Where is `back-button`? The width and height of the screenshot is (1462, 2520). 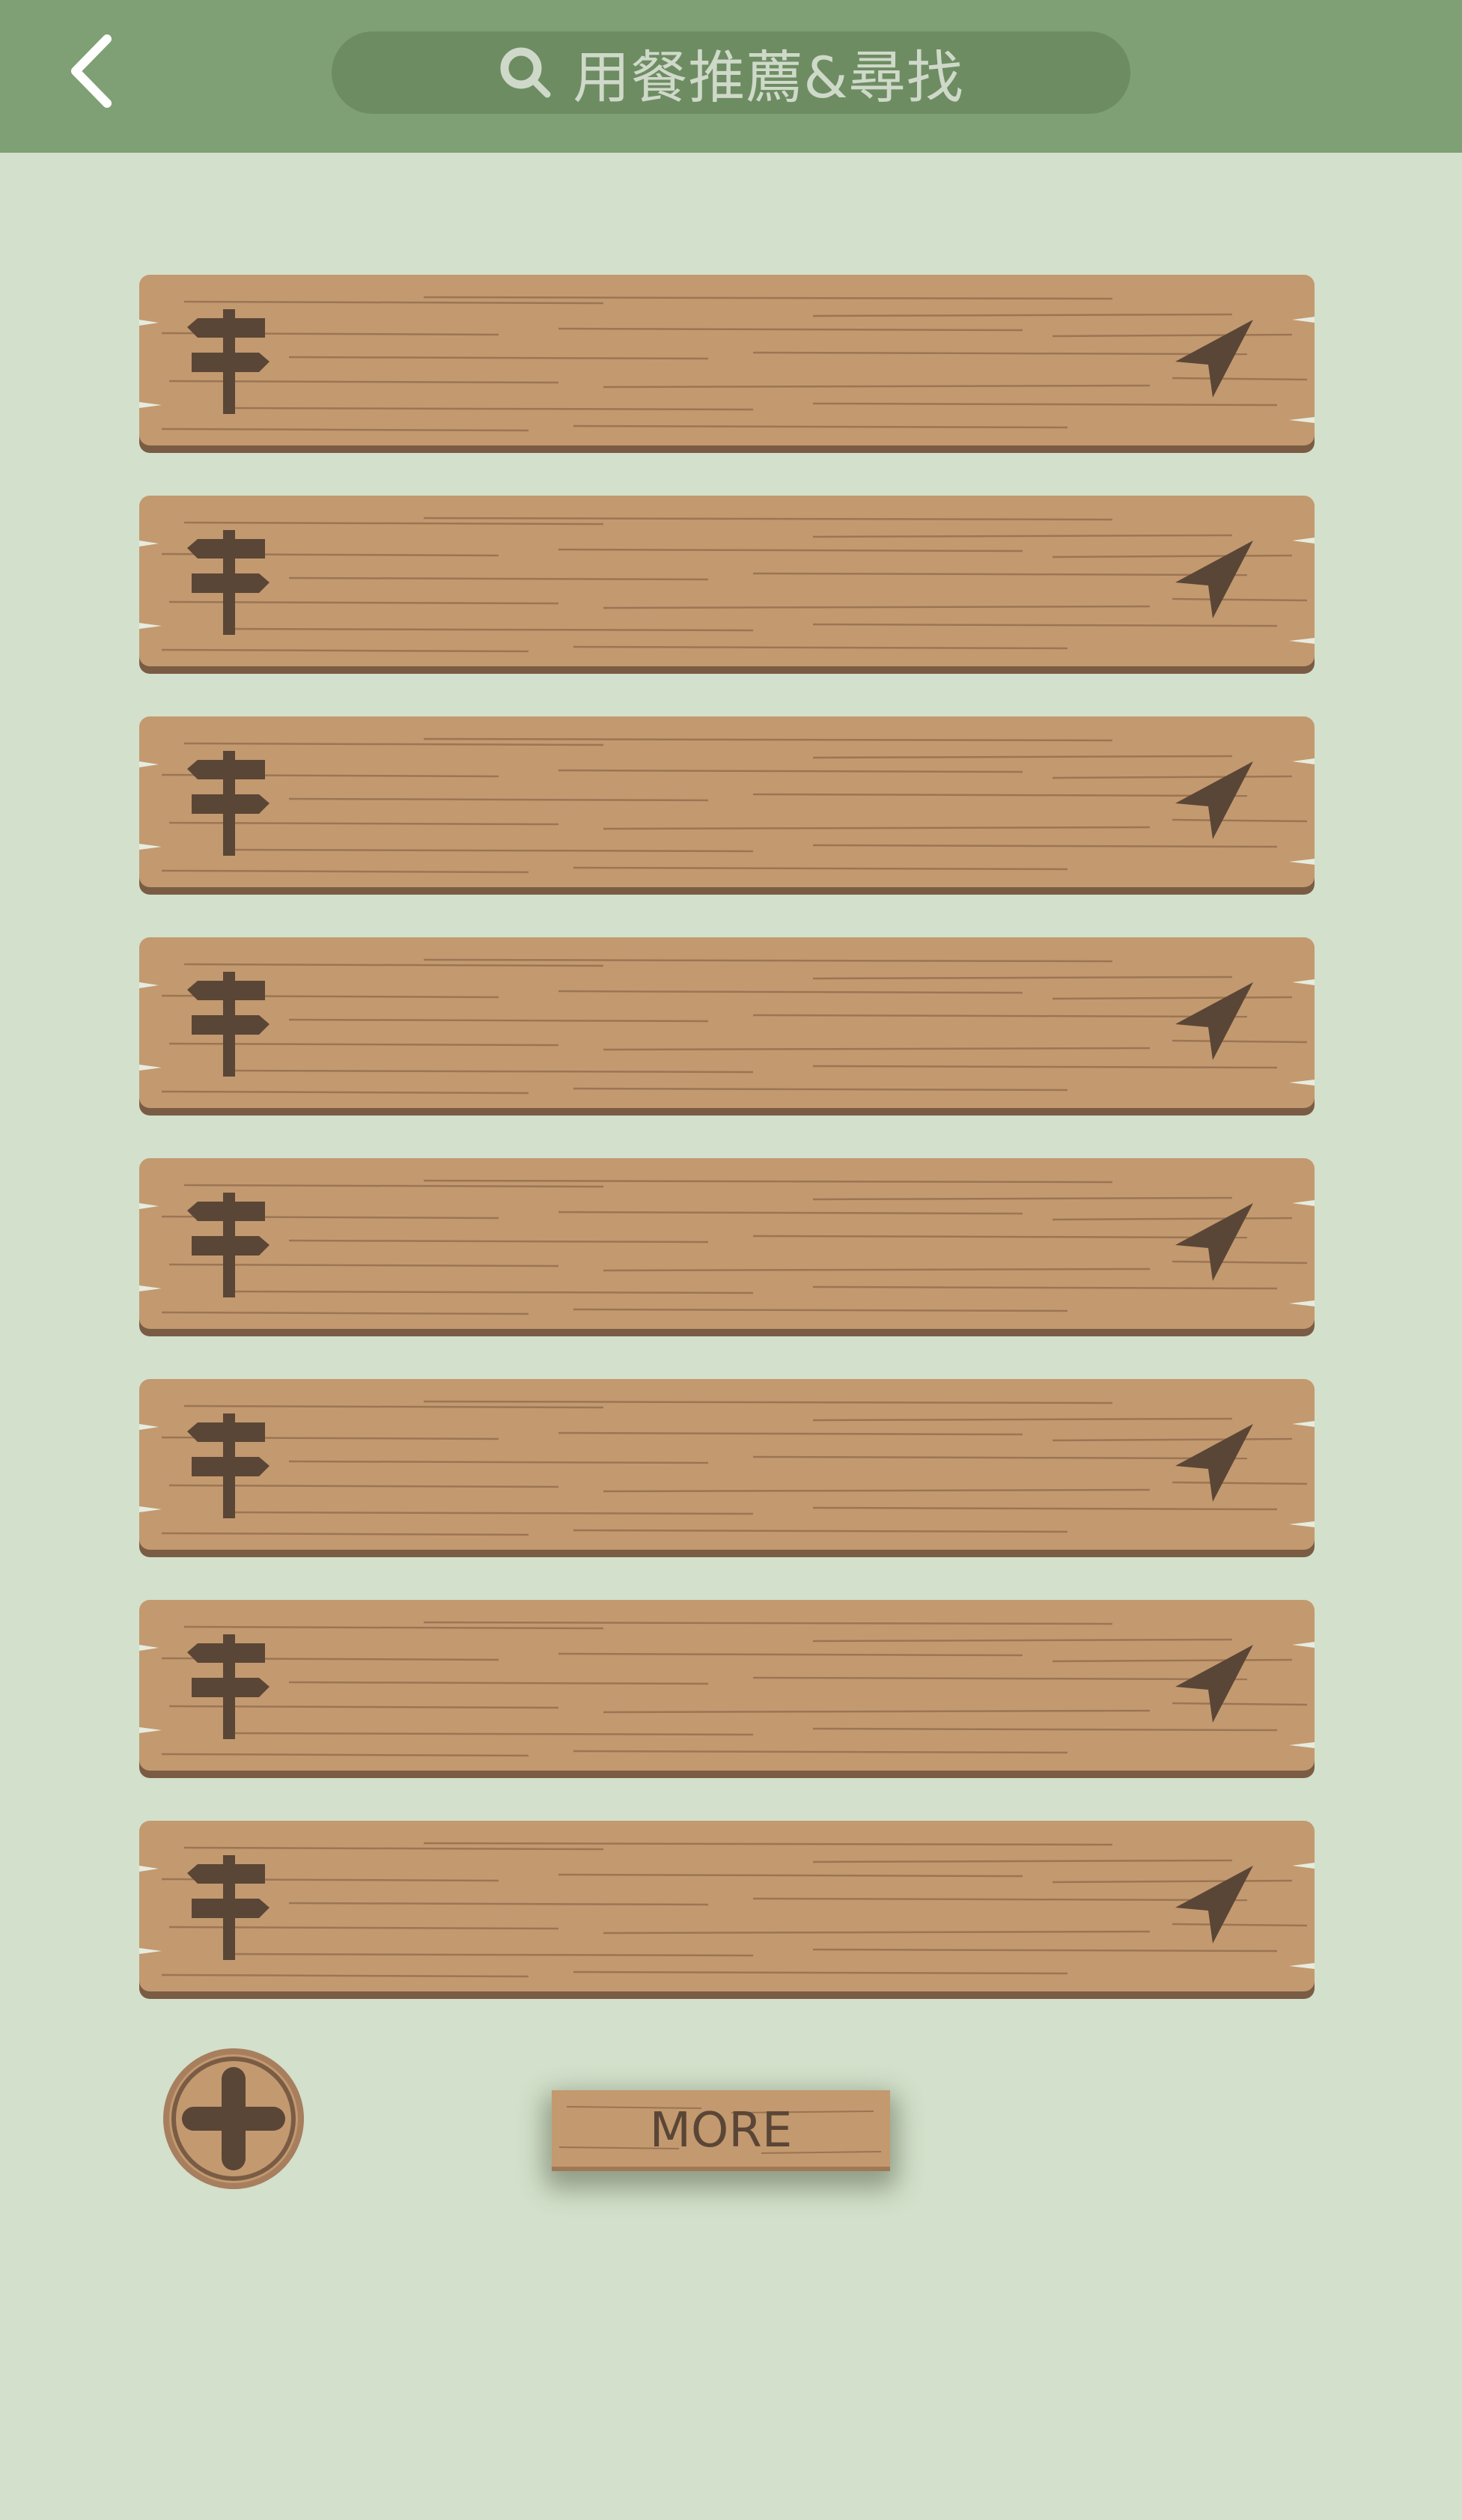 back-button is located at coordinates (93, 71).